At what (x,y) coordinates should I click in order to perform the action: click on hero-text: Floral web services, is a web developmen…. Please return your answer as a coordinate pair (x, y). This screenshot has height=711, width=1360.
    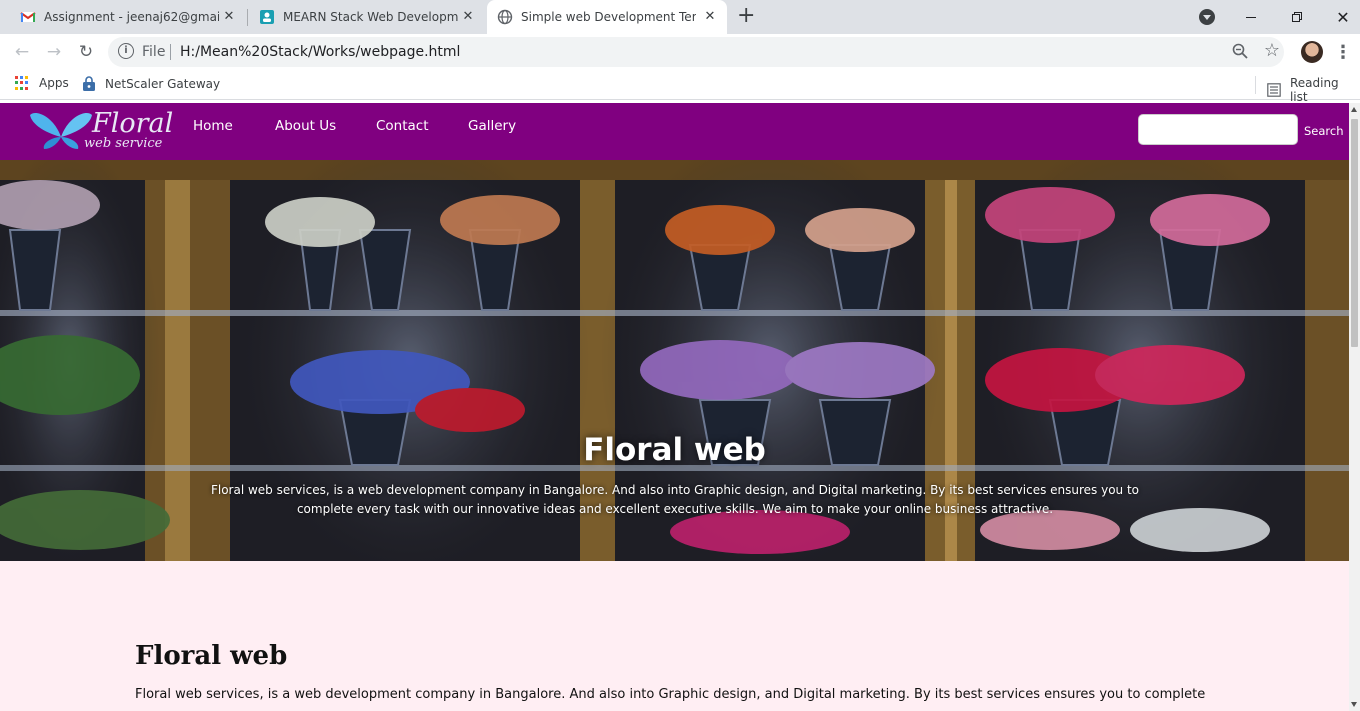
    Looking at the image, I should click on (675, 499).